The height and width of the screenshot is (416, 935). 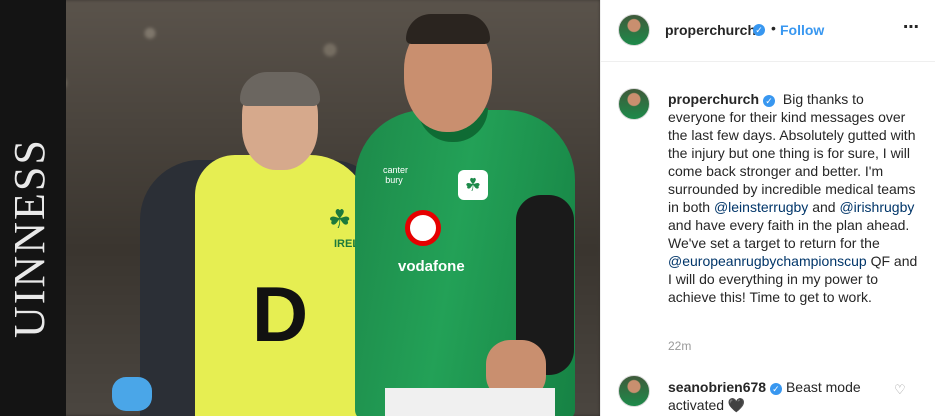 I want to click on comment-username: seanobrien678, so click(x=717, y=387).